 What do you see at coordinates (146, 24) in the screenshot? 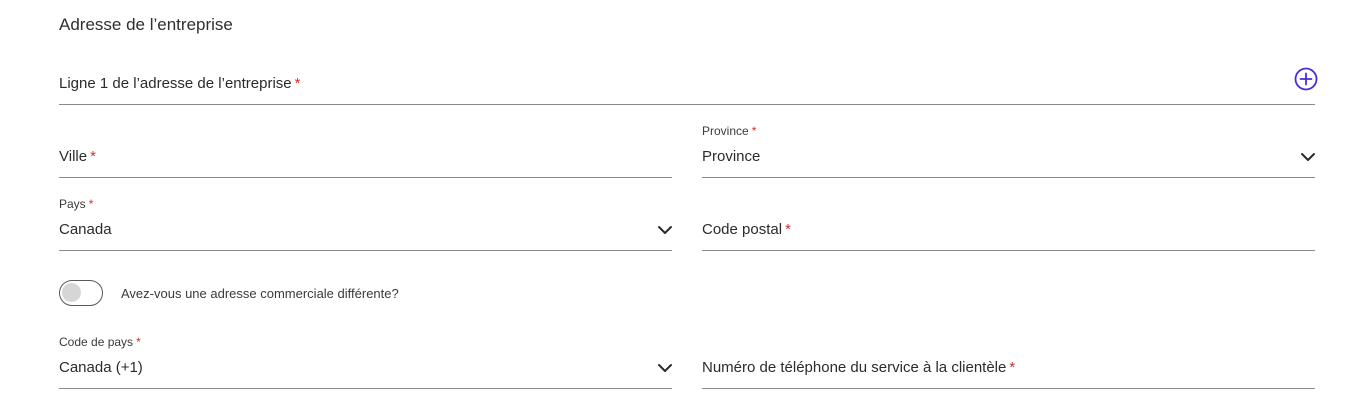
I see `section-title: Adresse de l’entreprise` at bounding box center [146, 24].